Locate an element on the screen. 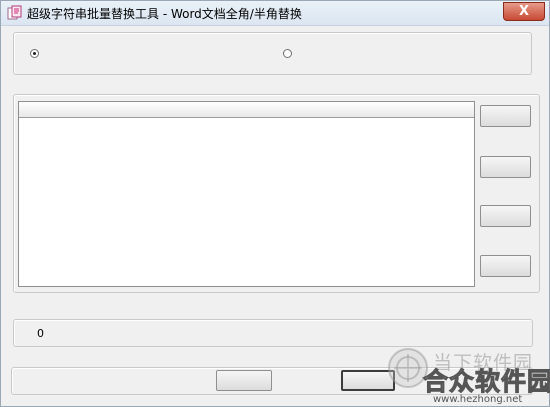 This screenshot has width=550, height=407. title-bar: 超级字符串批量替换工具 - Word文档全角/半角替换 X is located at coordinates (275, 13).